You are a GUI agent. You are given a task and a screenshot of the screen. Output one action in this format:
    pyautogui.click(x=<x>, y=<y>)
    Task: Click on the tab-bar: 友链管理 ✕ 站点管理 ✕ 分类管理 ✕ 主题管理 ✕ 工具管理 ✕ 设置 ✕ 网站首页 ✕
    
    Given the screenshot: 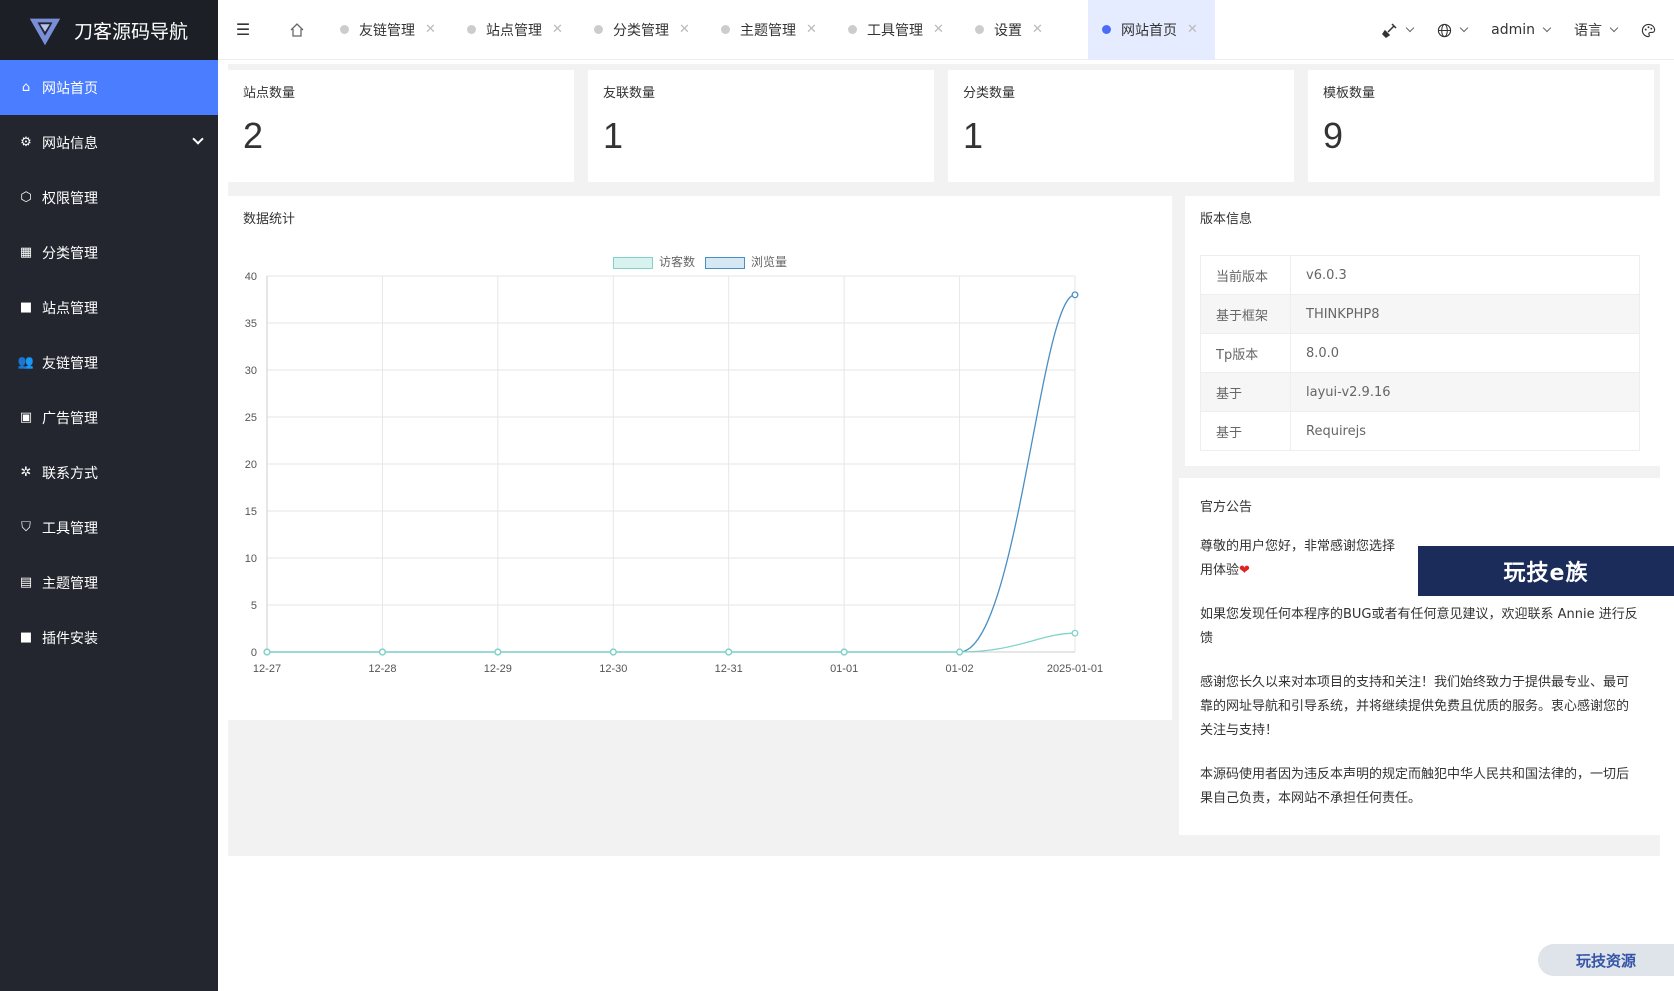 What is the action you would take?
    pyautogui.click(x=770, y=30)
    